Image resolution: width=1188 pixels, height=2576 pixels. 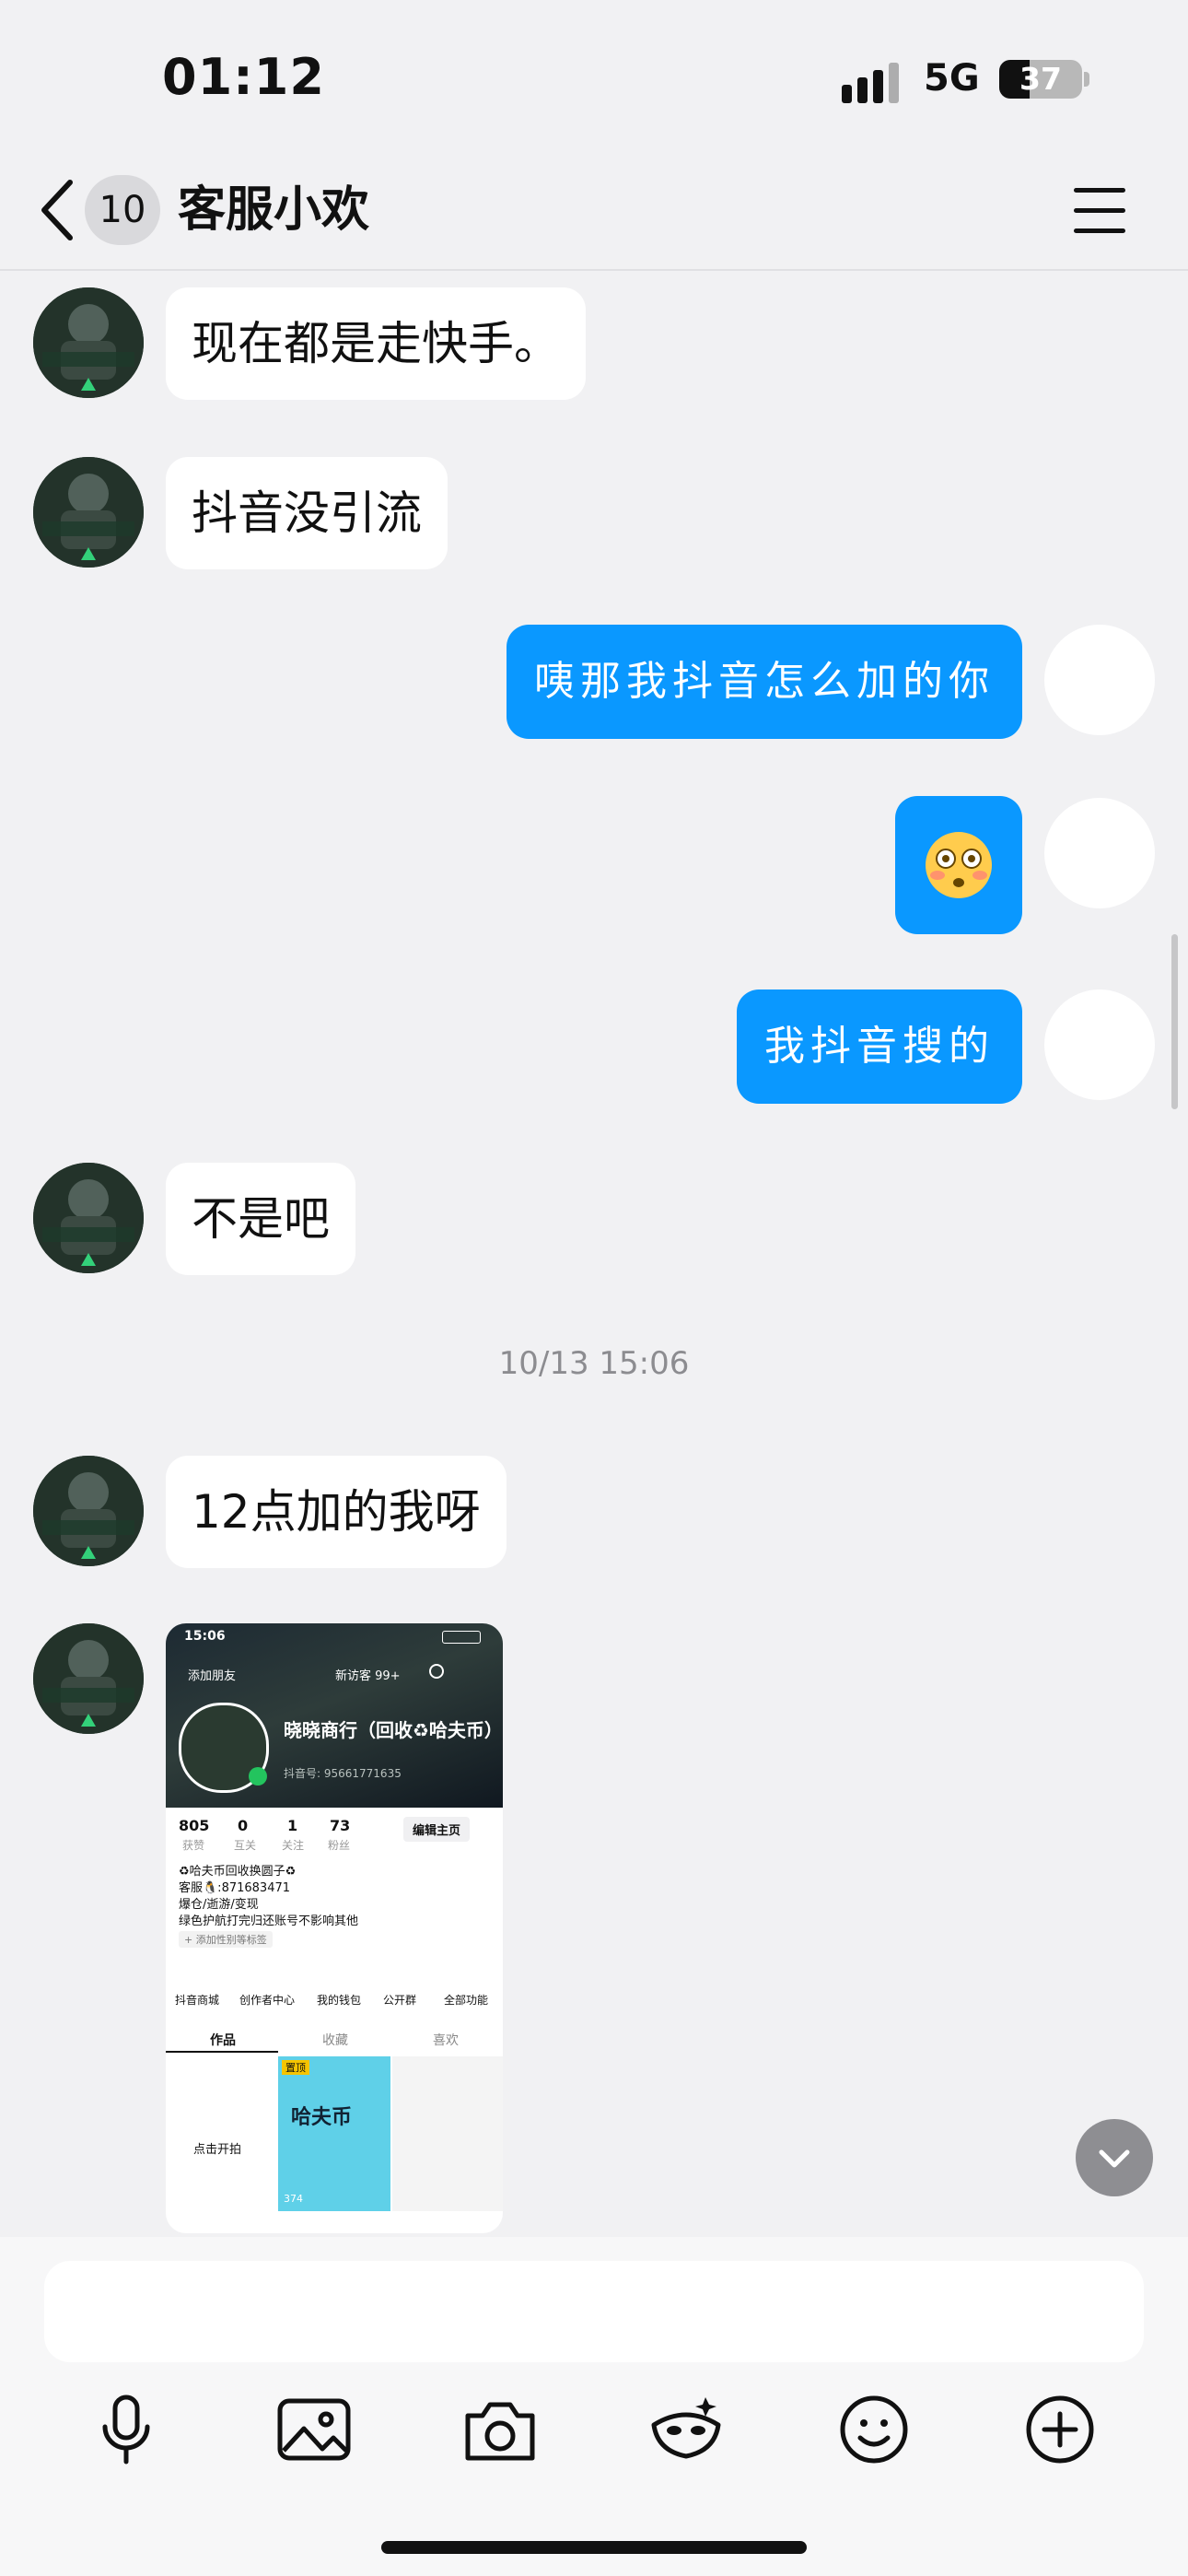 What do you see at coordinates (874, 2429) in the screenshot?
I see `emoji-icon` at bounding box center [874, 2429].